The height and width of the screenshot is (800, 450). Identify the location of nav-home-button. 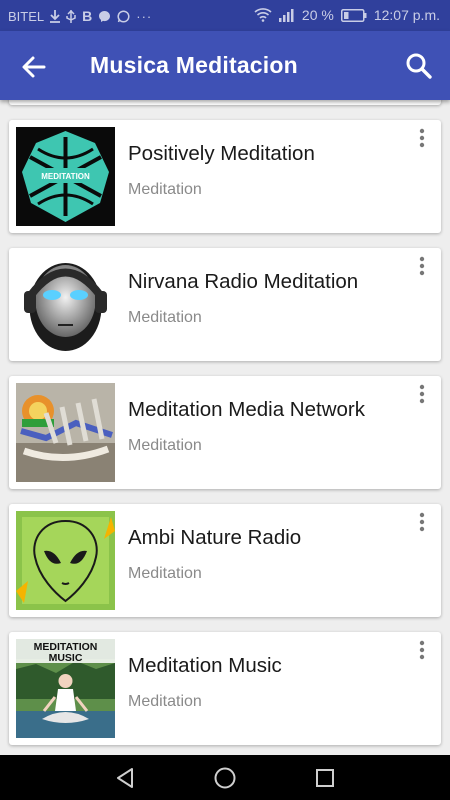
(225, 778).